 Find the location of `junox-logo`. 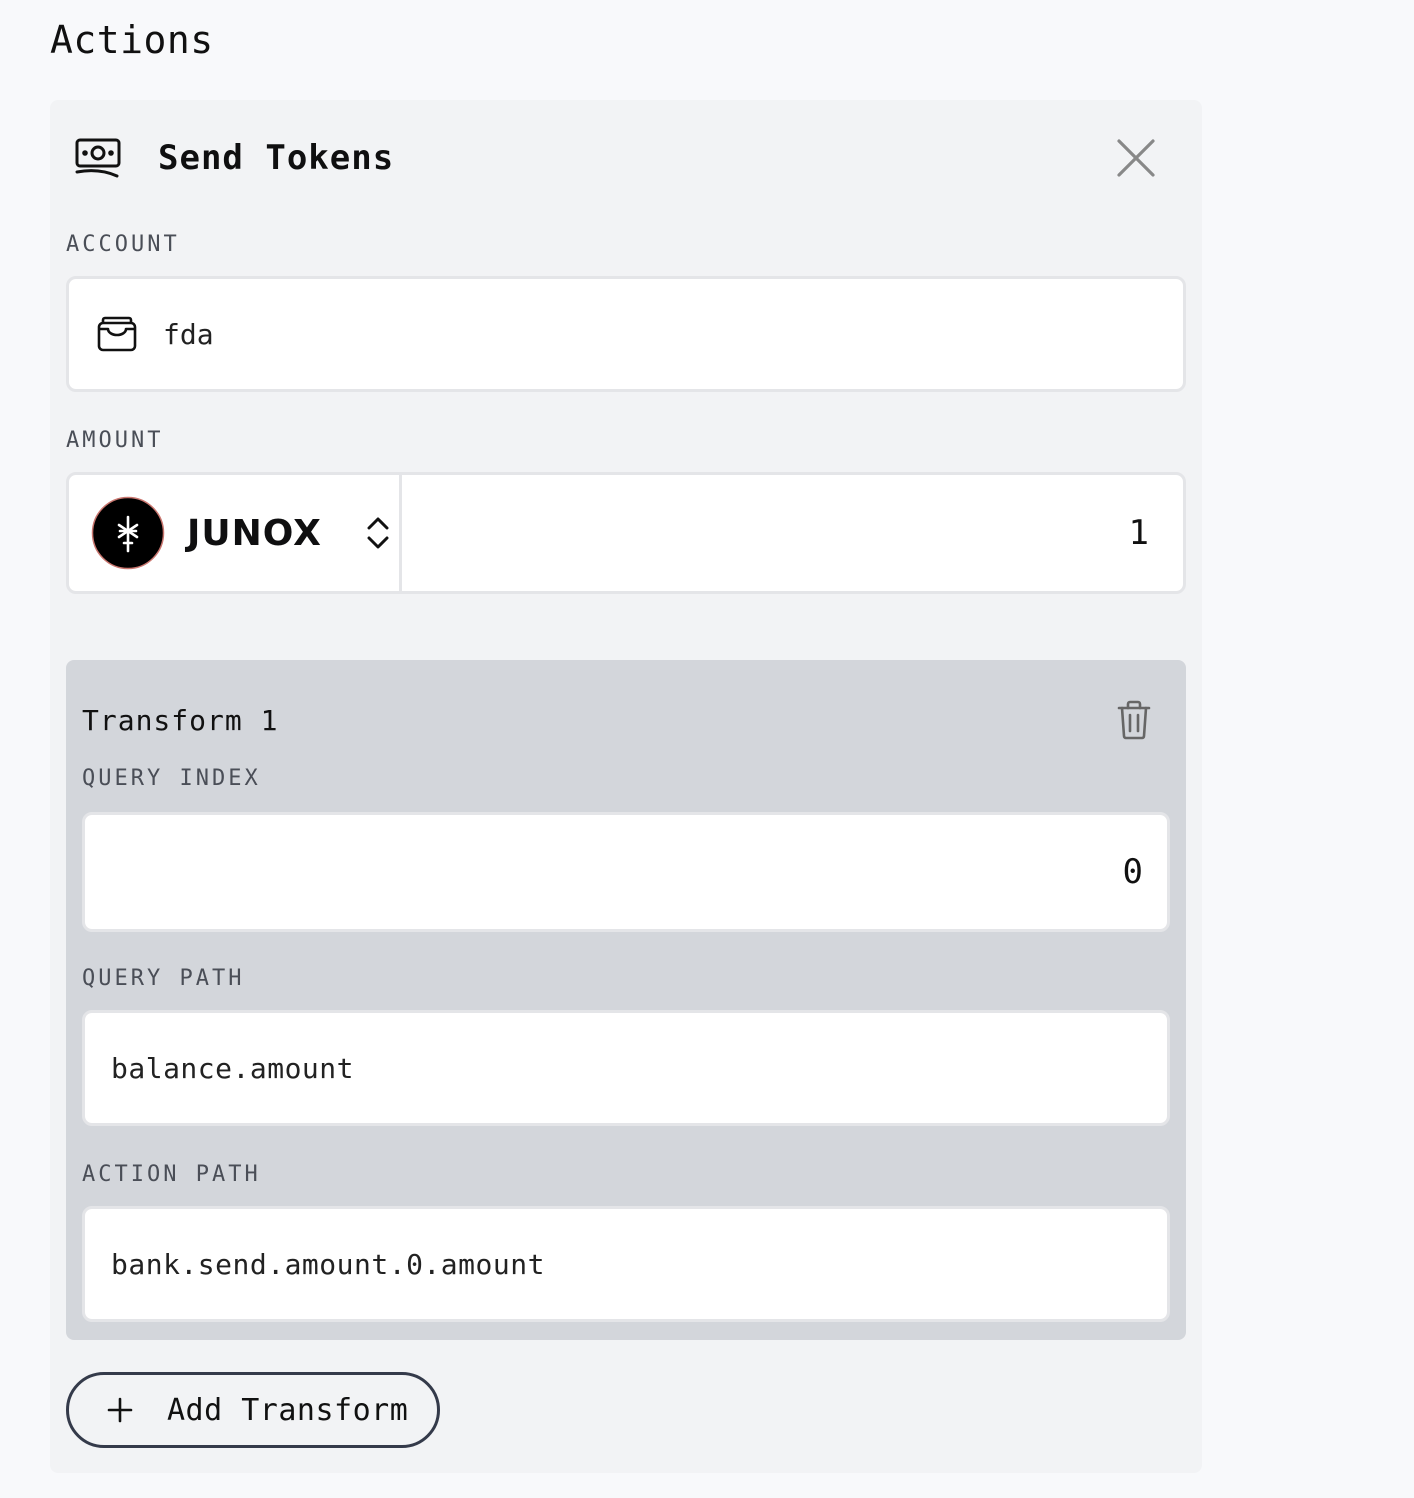

junox-logo is located at coordinates (128, 533).